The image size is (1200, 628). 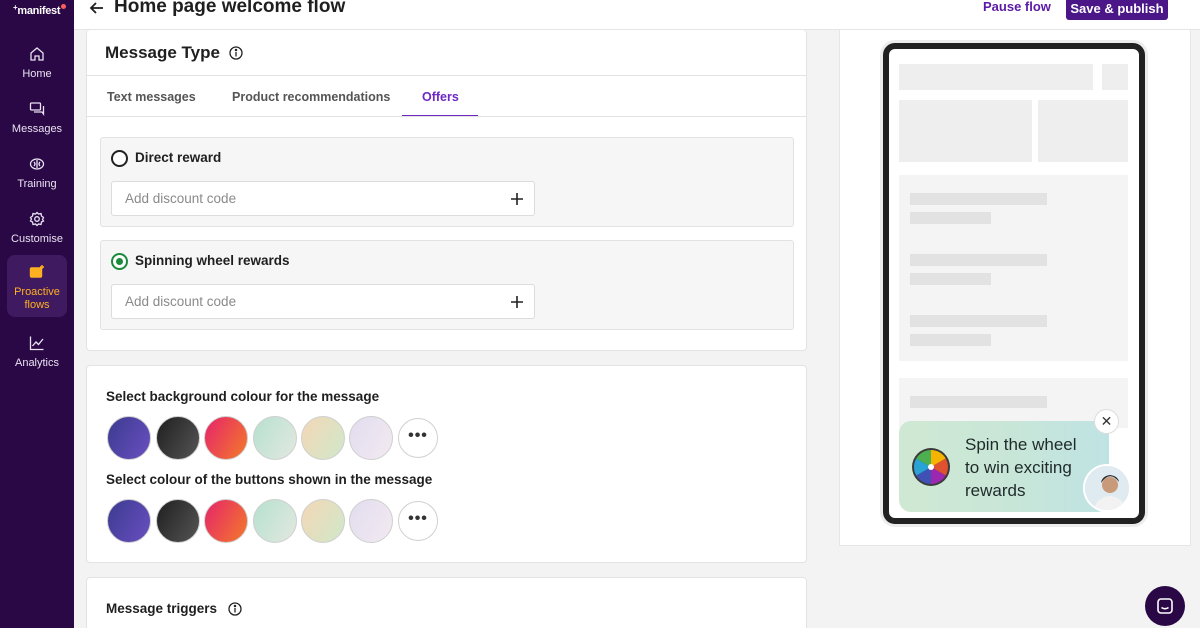 I want to click on direct-reward-radio, so click(x=119, y=158).